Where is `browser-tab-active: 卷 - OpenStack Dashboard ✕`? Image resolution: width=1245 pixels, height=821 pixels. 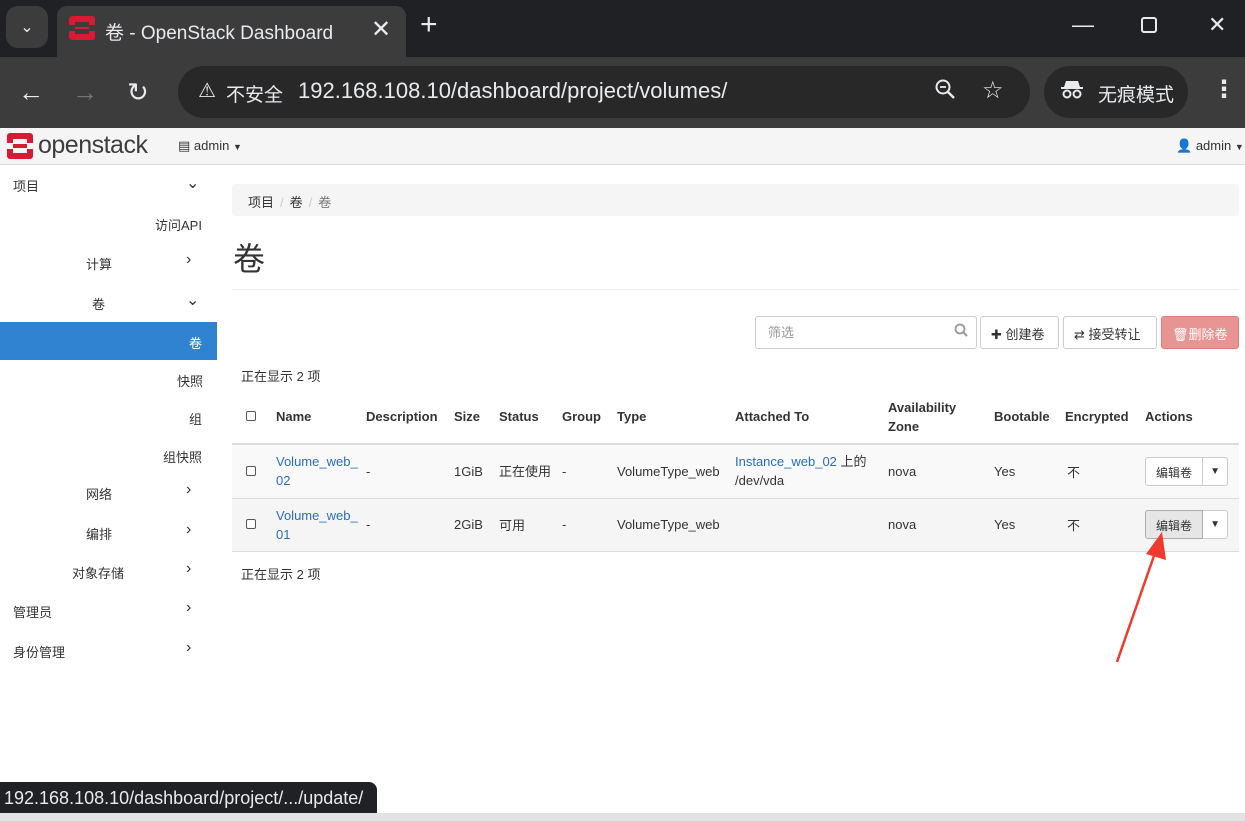
browser-tab-active: 卷 - OpenStack Dashboard ✕ is located at coordinates (231, 31).